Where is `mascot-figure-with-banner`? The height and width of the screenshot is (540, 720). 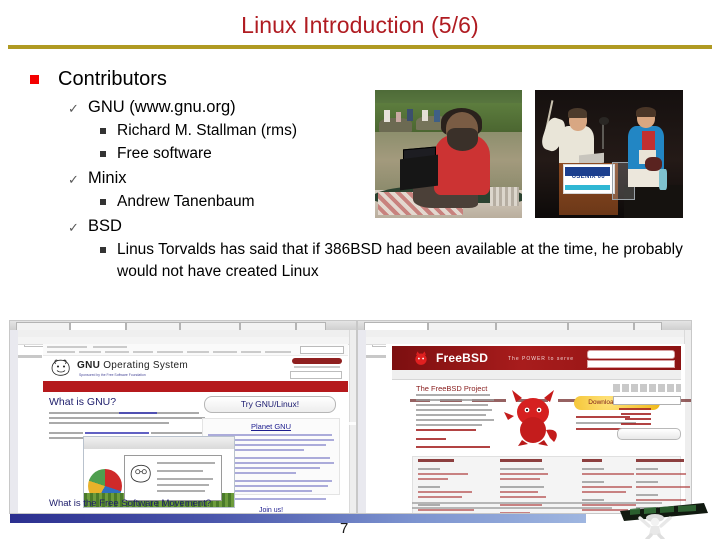
mascot-figure-with-banner is located at coordinates (664, 521).